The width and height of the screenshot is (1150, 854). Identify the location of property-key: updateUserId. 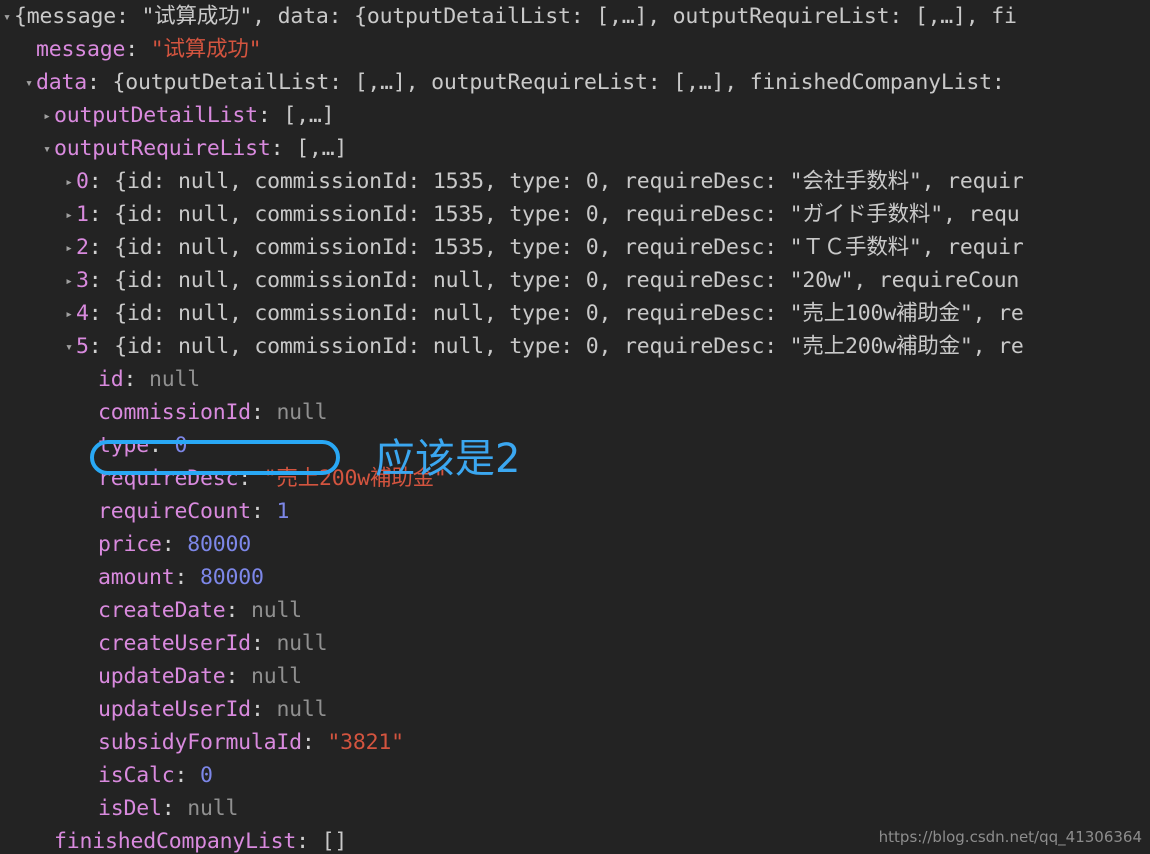
(174, 709).